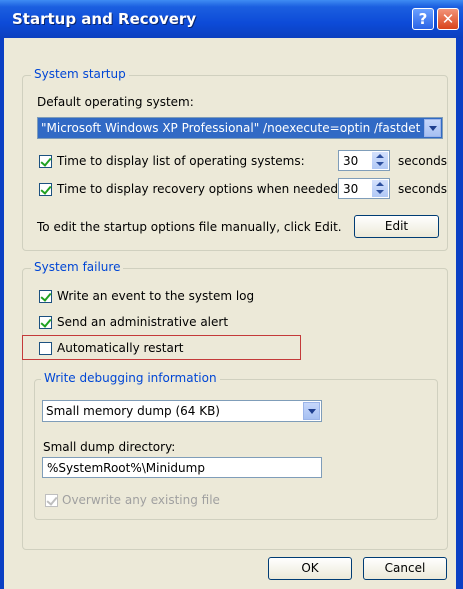 This screenshot has height=589, width=463. I want to click on dump-dir-value: %SystemRoot%\Minidump, so click(126, 468).